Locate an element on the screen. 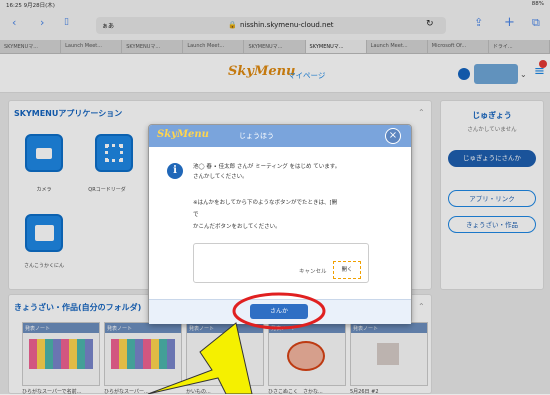 The height and width of the screenshot is (395, 550). red-circle-annotation is located at coordinates (279, 311).